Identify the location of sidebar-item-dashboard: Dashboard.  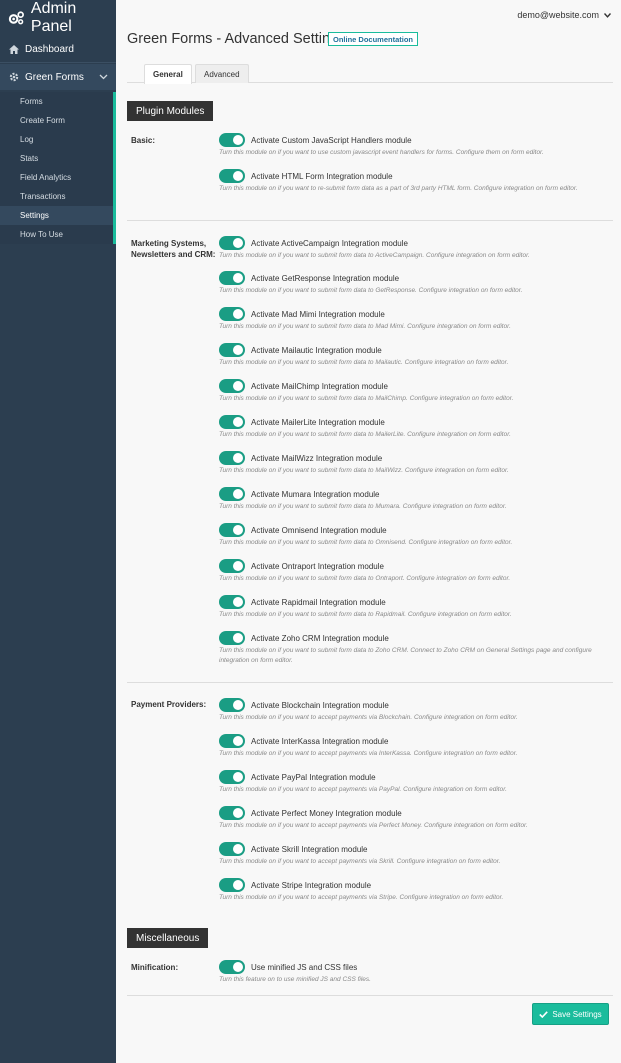
(58, 49).